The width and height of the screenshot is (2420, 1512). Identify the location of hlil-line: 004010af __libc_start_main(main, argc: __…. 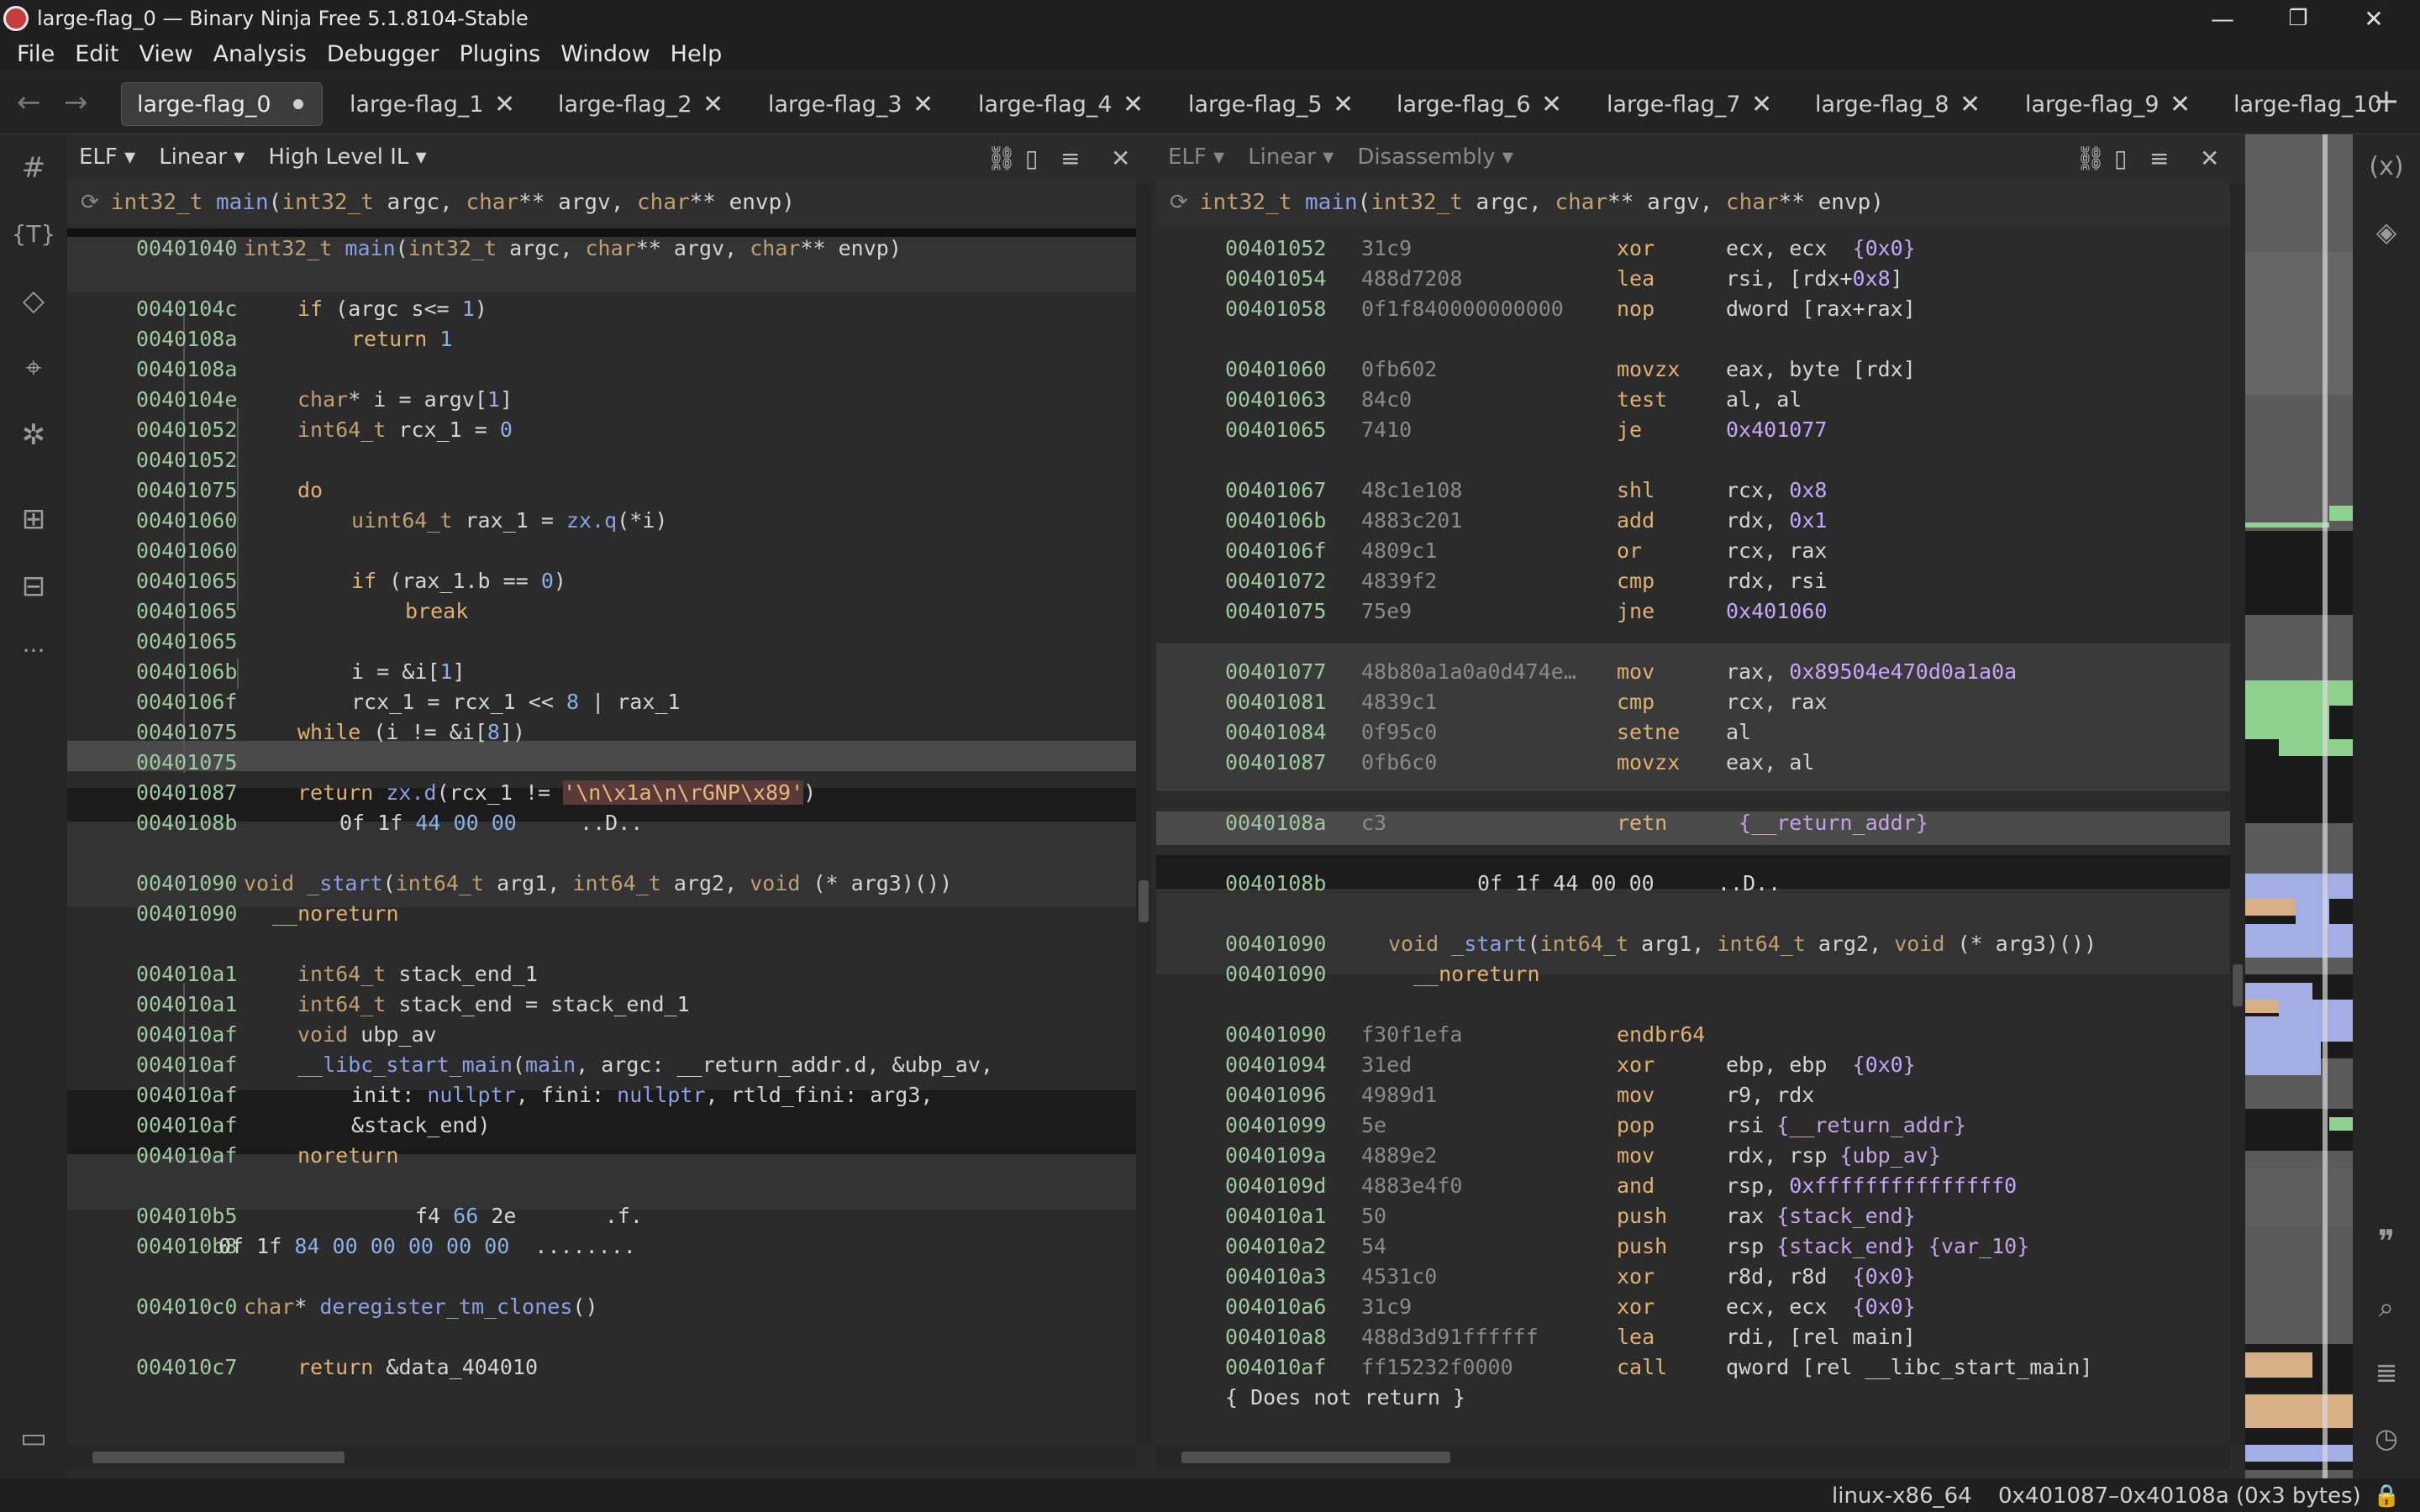
(601, 1065).